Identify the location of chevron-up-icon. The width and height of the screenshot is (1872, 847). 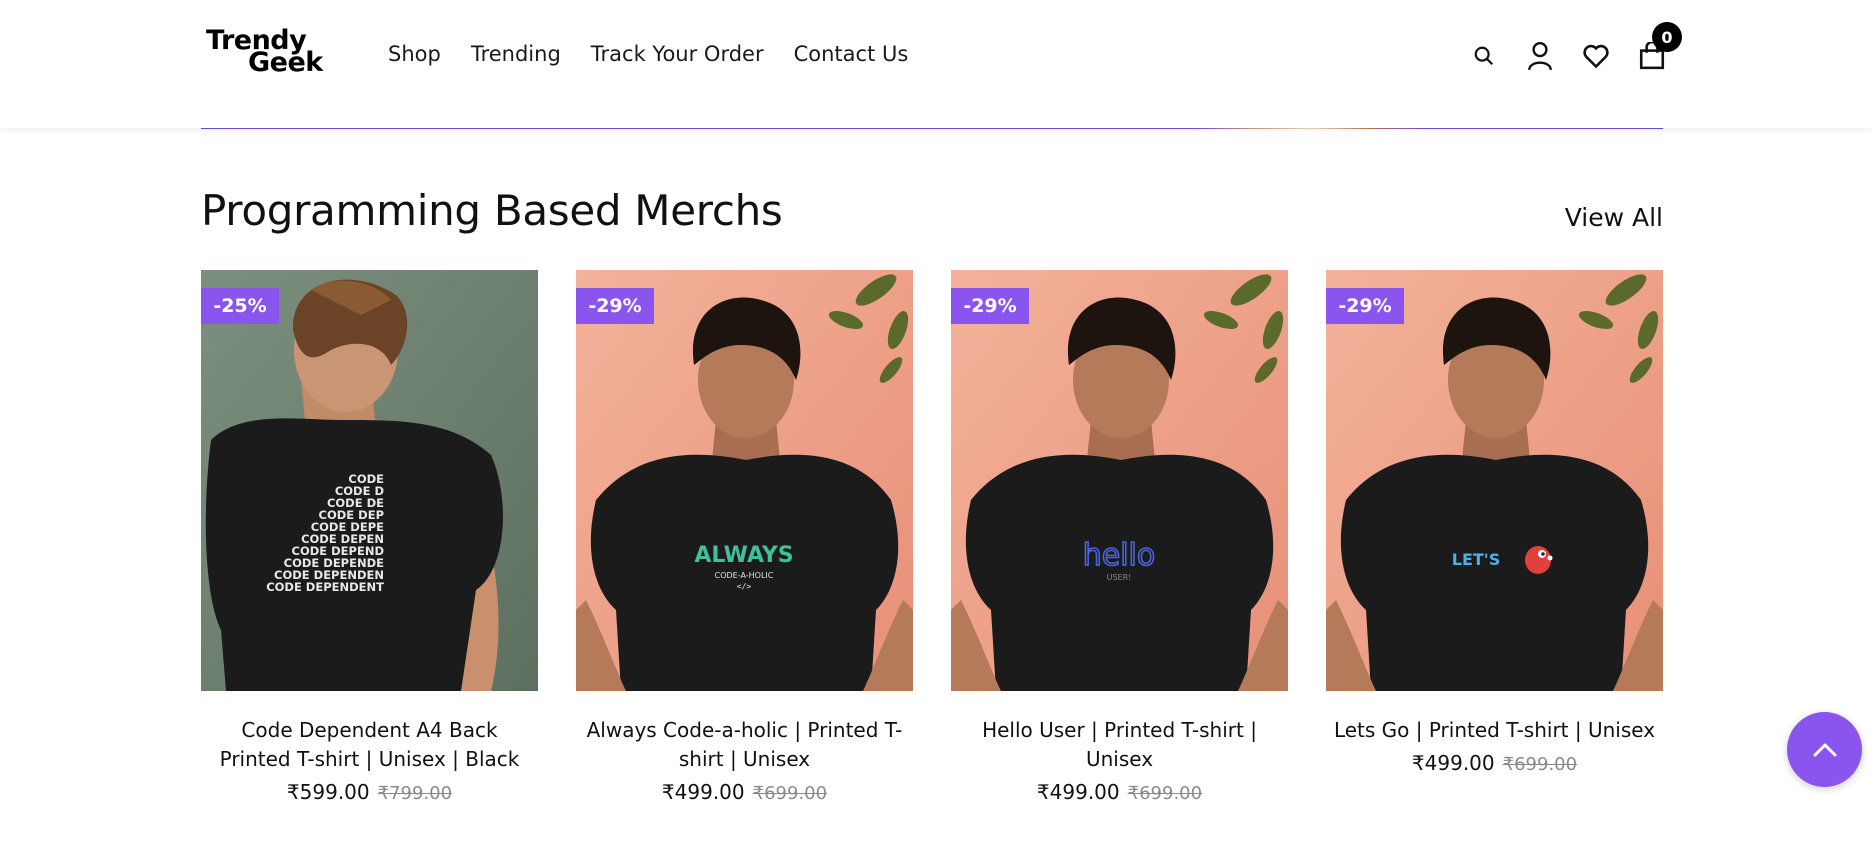
(1824, 749).